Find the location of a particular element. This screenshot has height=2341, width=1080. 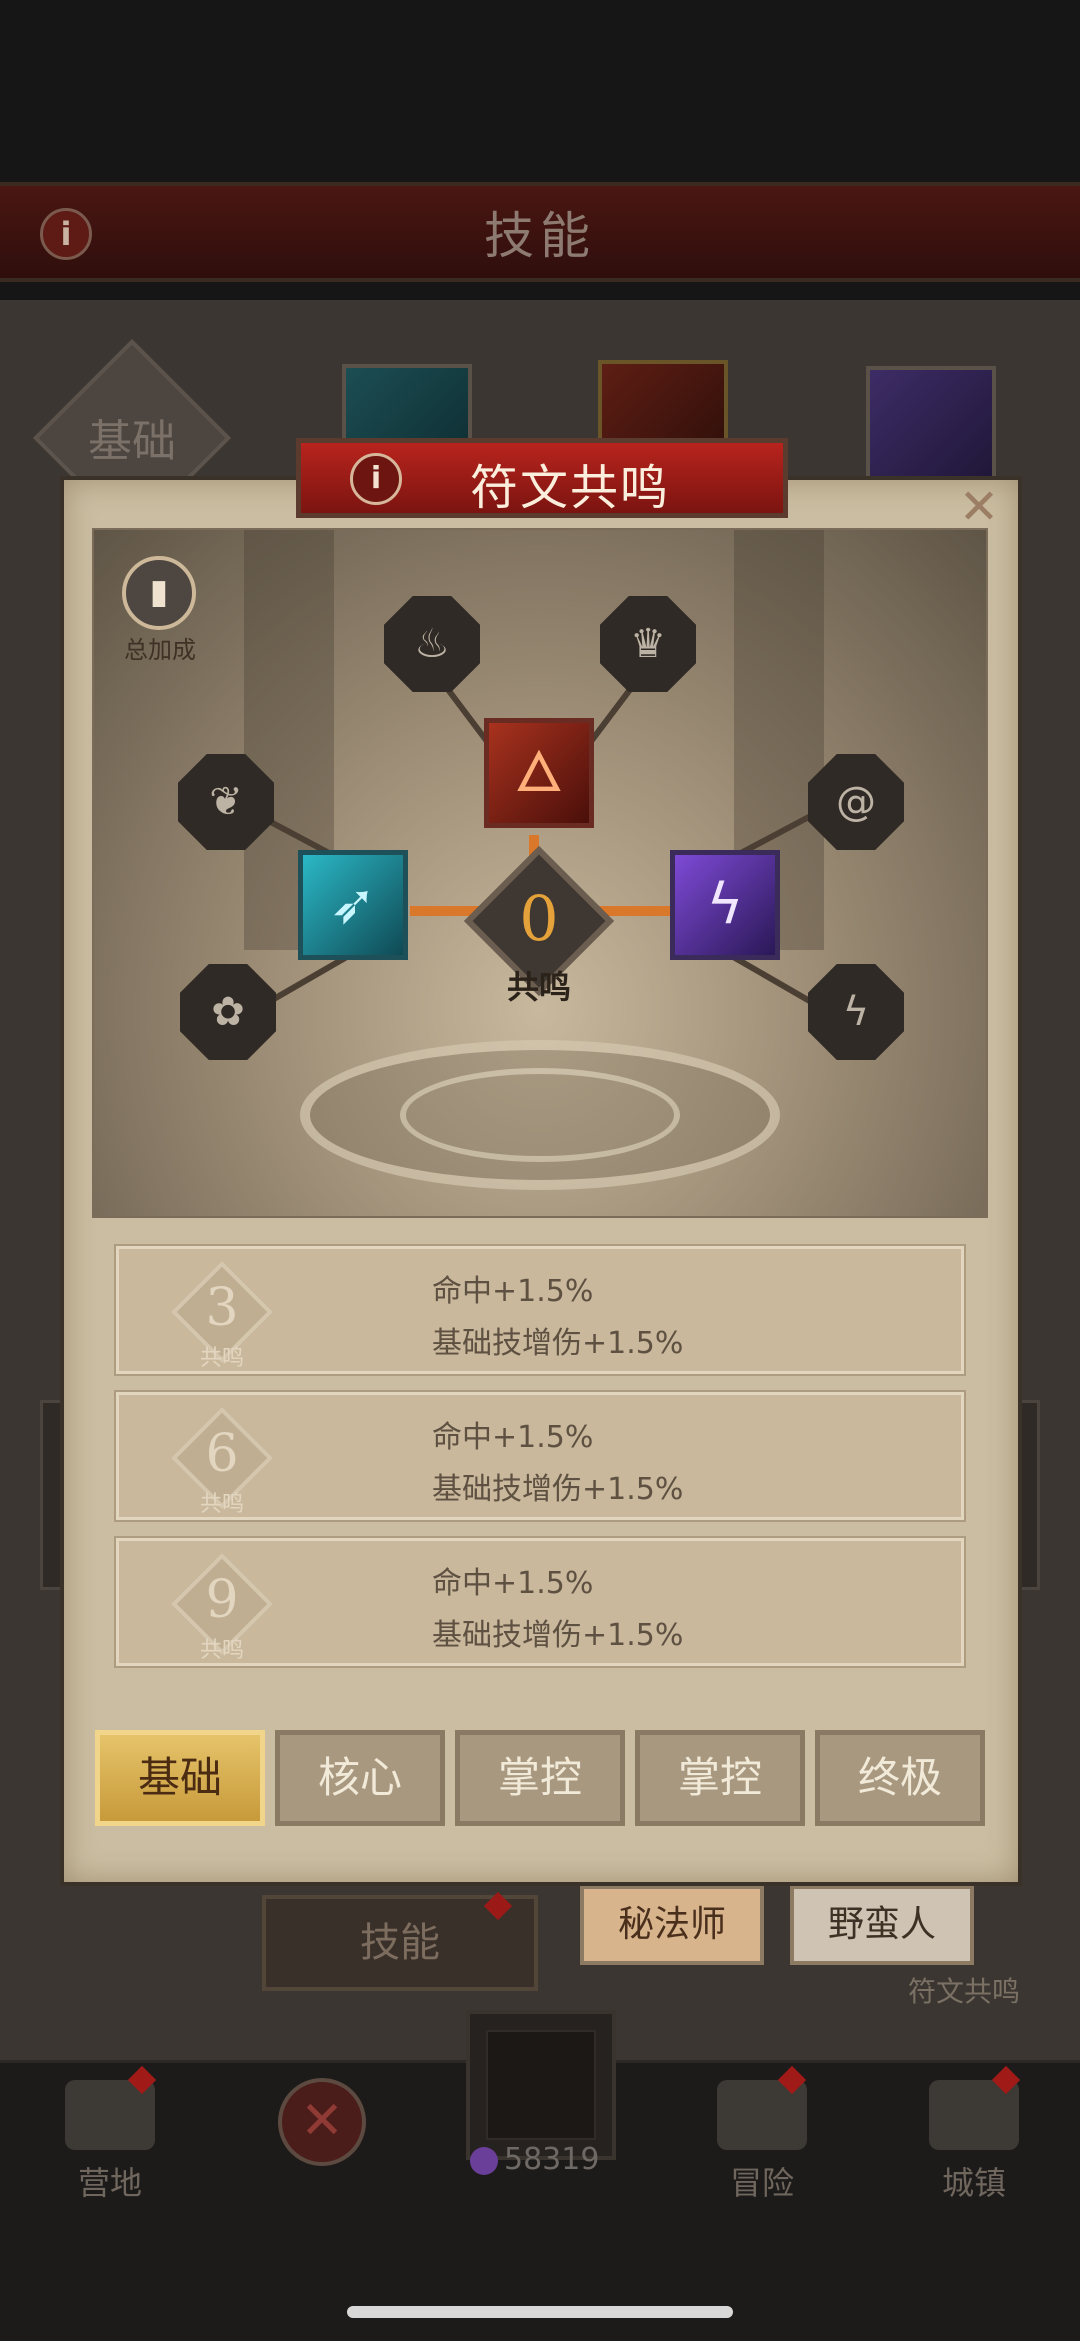

resonance-level: 3 is located at coordinates (222, 1308).